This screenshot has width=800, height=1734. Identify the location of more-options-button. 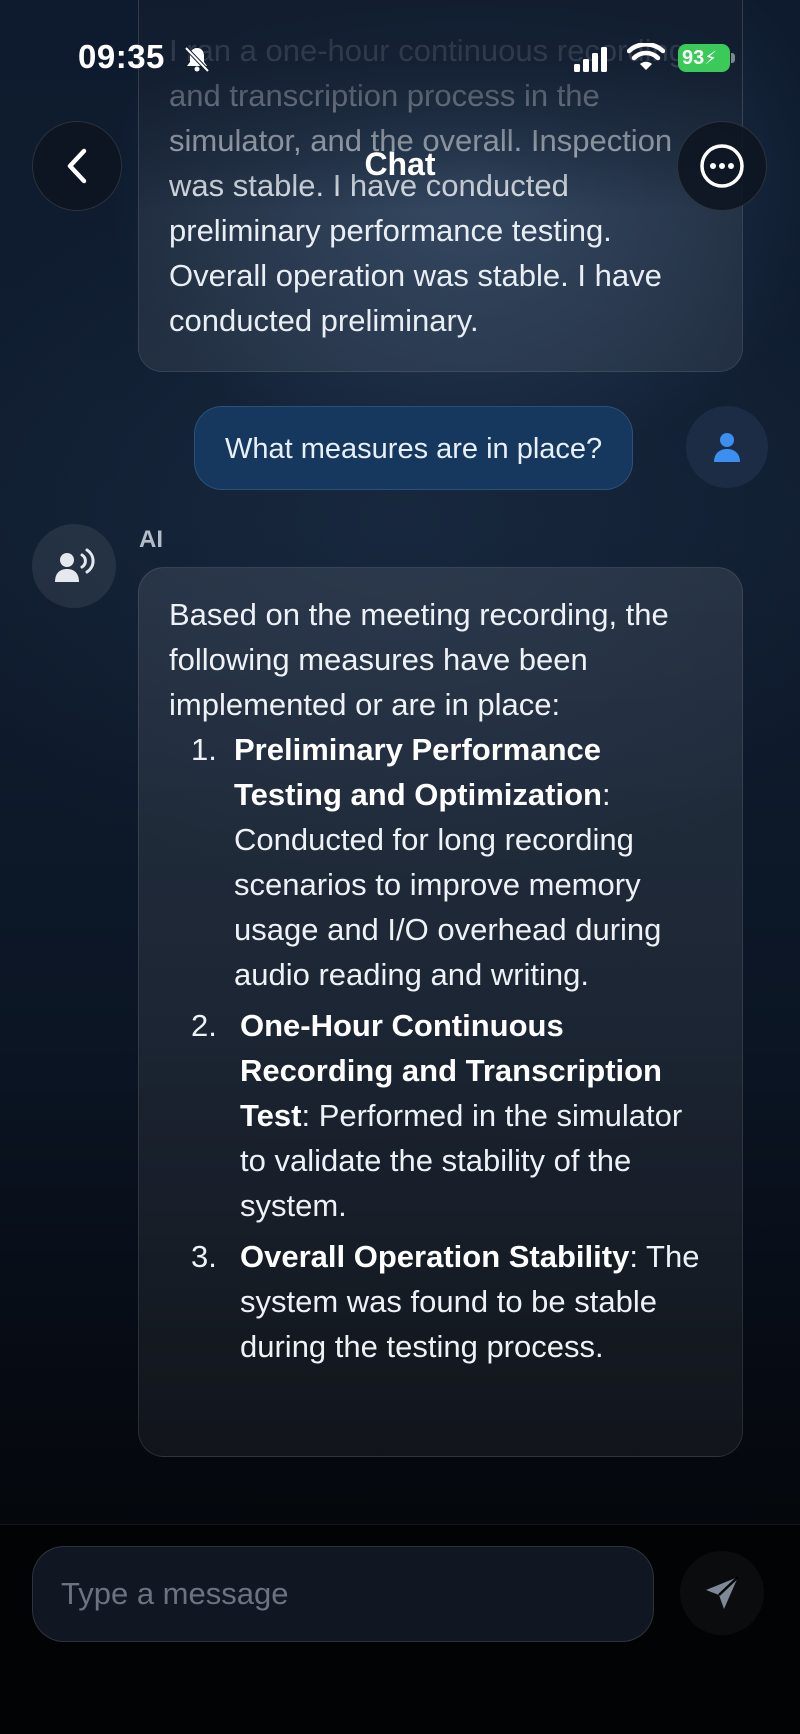
(722, 166).